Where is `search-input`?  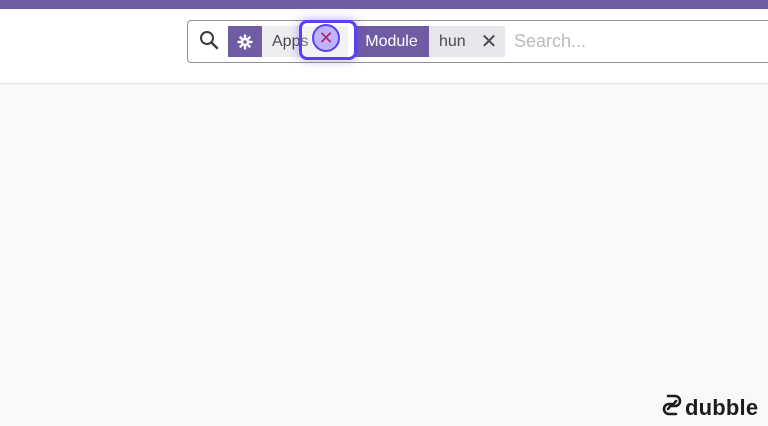
search-input is located at coordinates (639, 41).